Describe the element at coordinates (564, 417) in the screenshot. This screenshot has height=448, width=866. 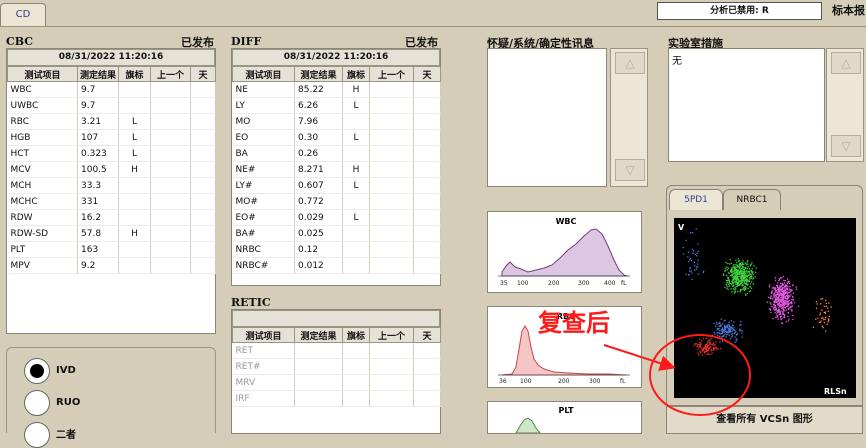
I see `plt-histogram: PLT` at that location.